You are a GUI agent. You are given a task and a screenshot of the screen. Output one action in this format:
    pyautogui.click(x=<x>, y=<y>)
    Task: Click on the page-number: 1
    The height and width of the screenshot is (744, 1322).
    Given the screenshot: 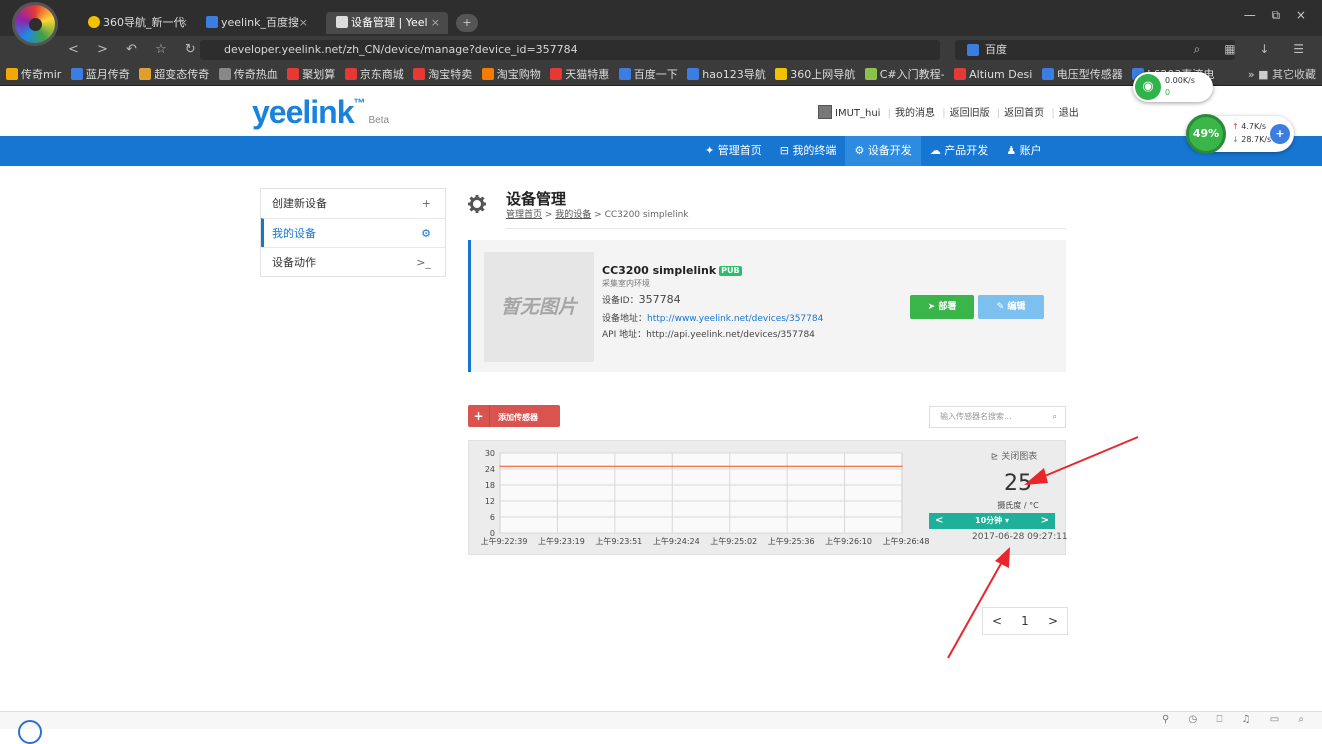 What is the action you would take?
    pyautogui.click(x=1025, y=621)
    